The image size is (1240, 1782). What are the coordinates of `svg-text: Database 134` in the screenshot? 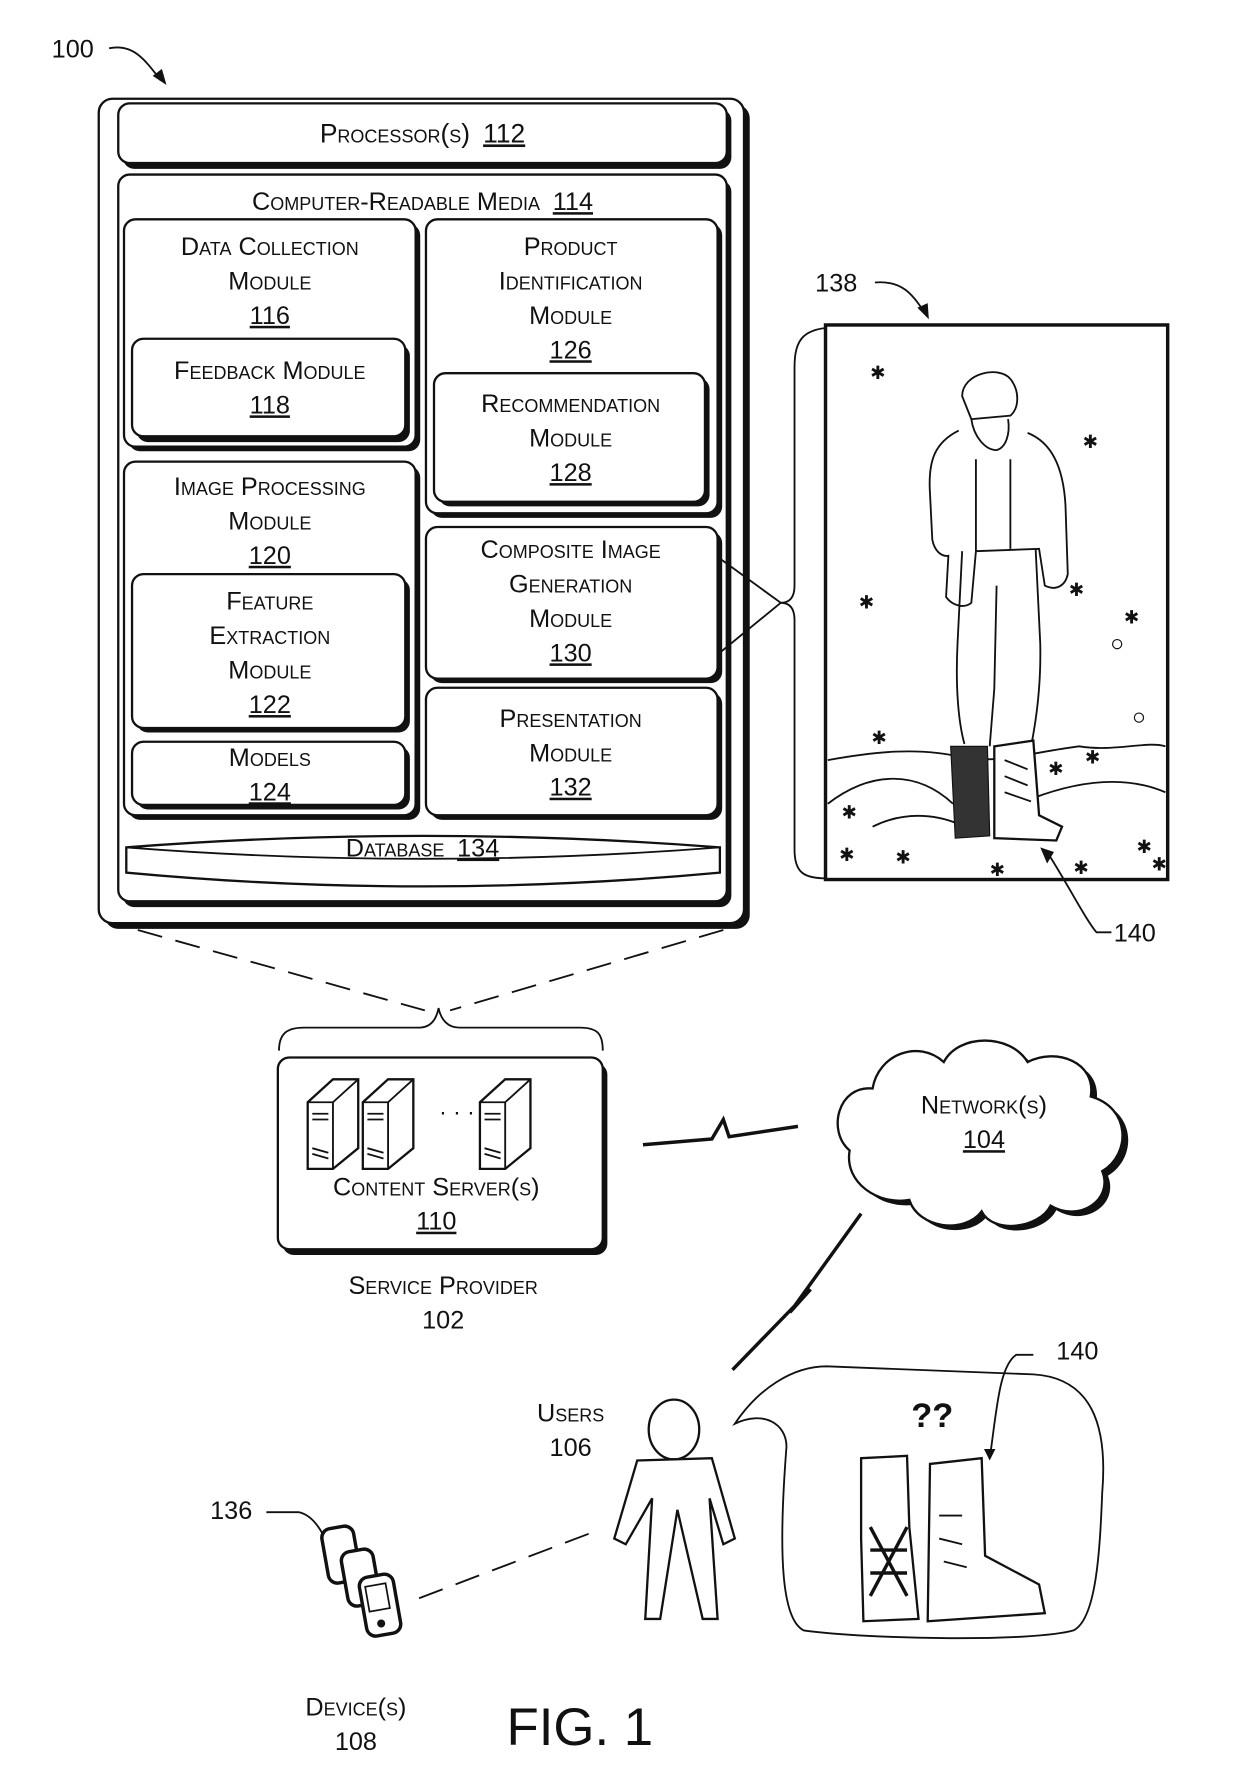 It's located at (422, 849).